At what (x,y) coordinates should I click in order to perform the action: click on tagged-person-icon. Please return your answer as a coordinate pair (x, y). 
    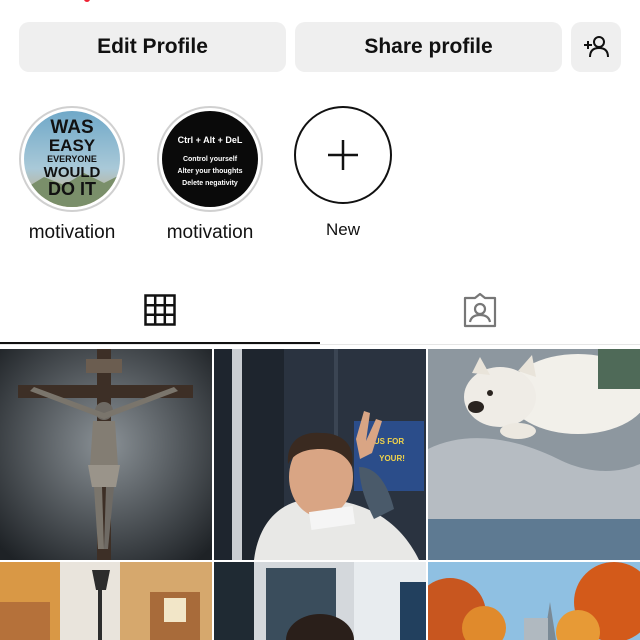
    Looking at the image, I should click on (480, 310).